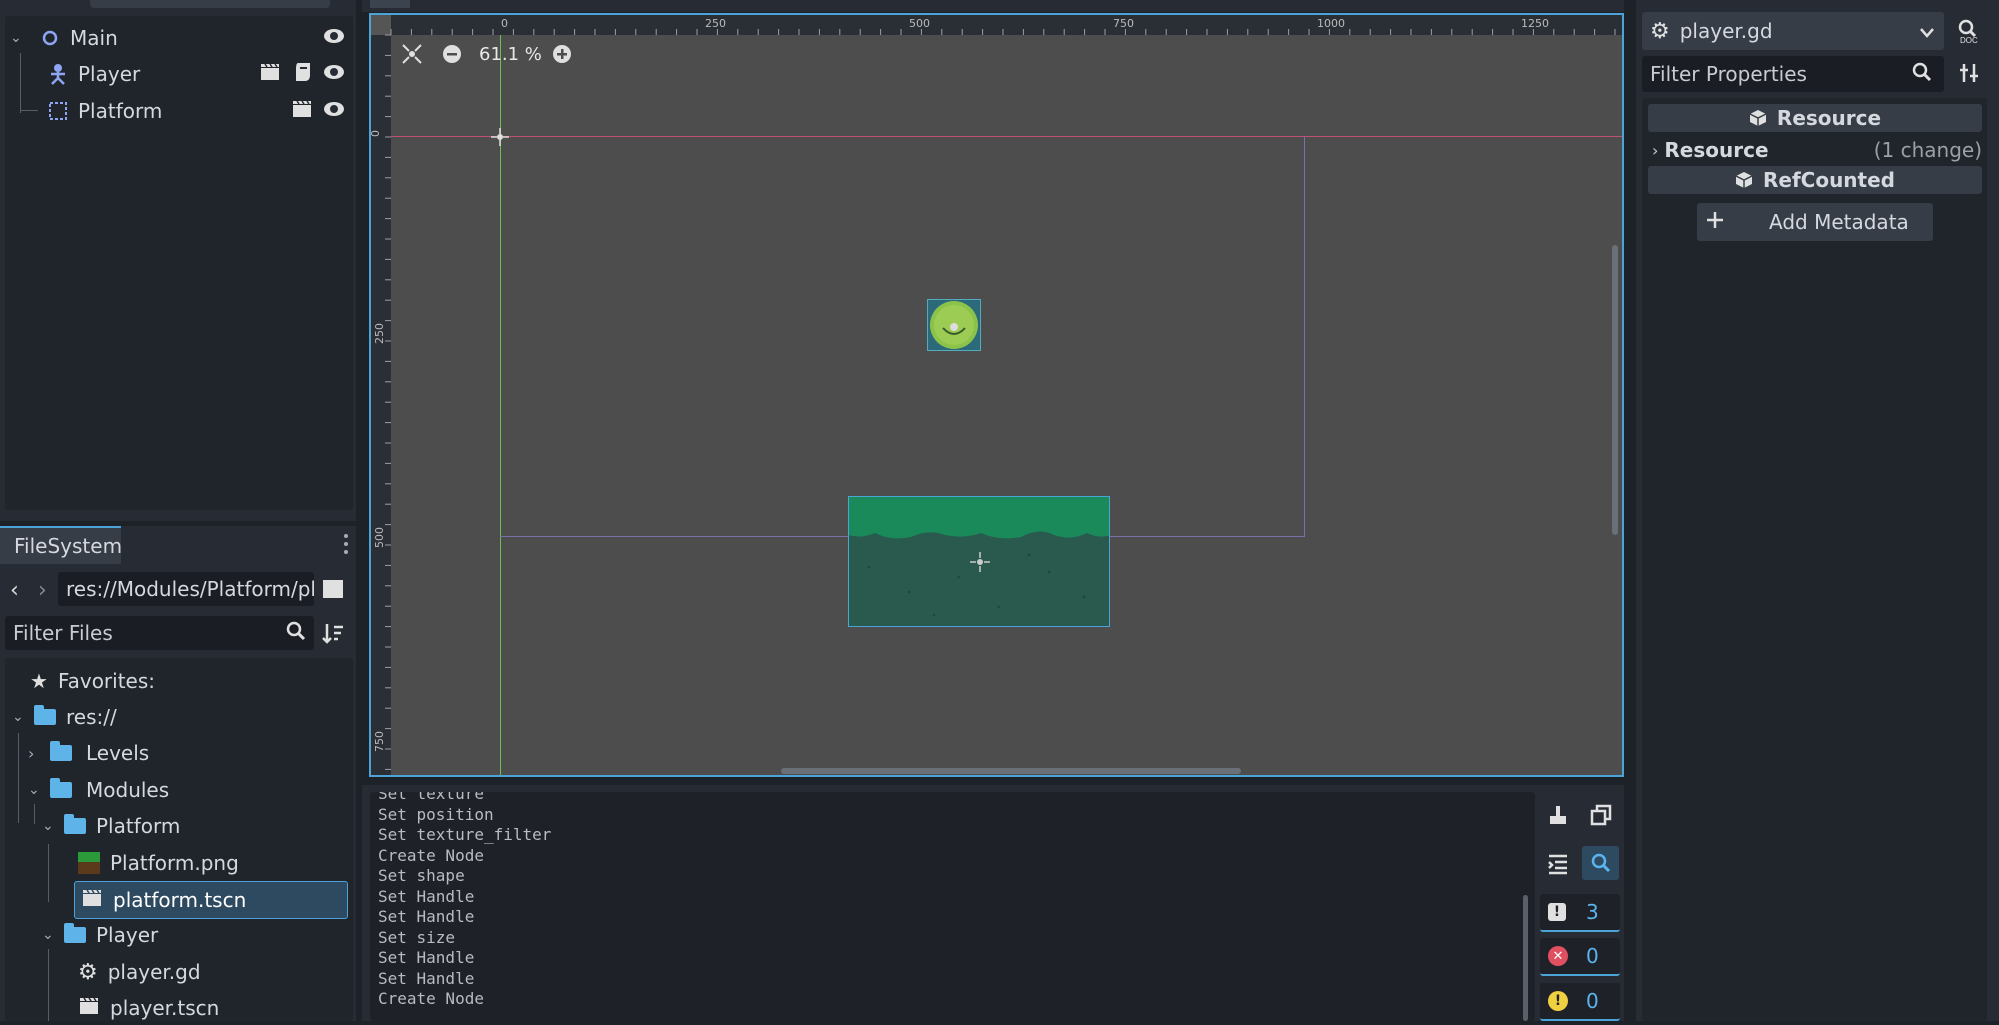 This screenshot has height=1025, width=1999. What do you see at coordinates (1535, 23) in the screenshot?
I see `ruler-label: 1250` at bounding box center [1535, 23].